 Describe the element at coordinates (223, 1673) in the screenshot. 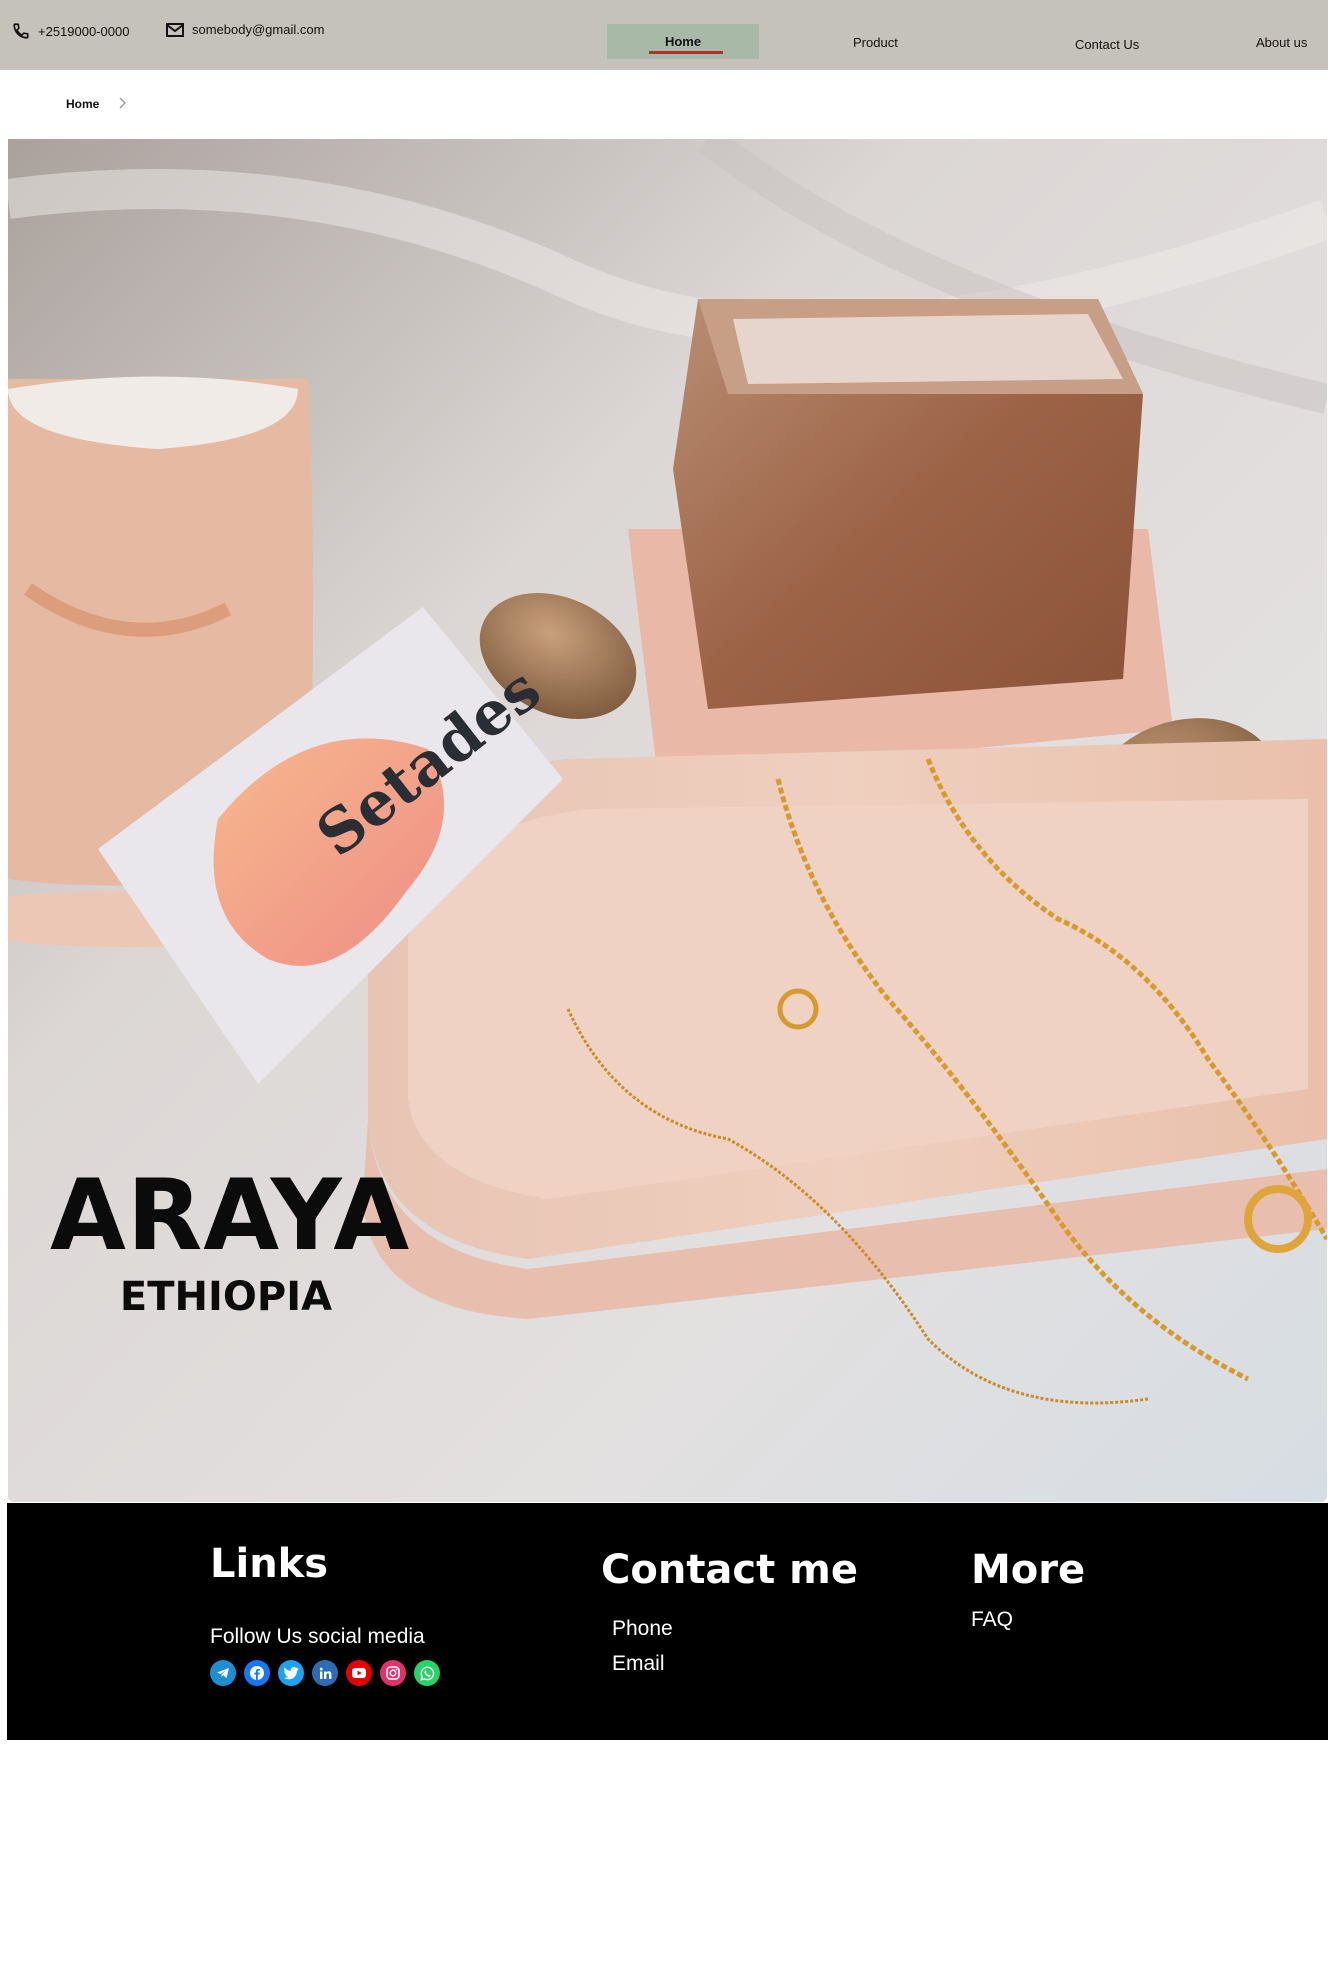

I see `telegram-icon` at that location.